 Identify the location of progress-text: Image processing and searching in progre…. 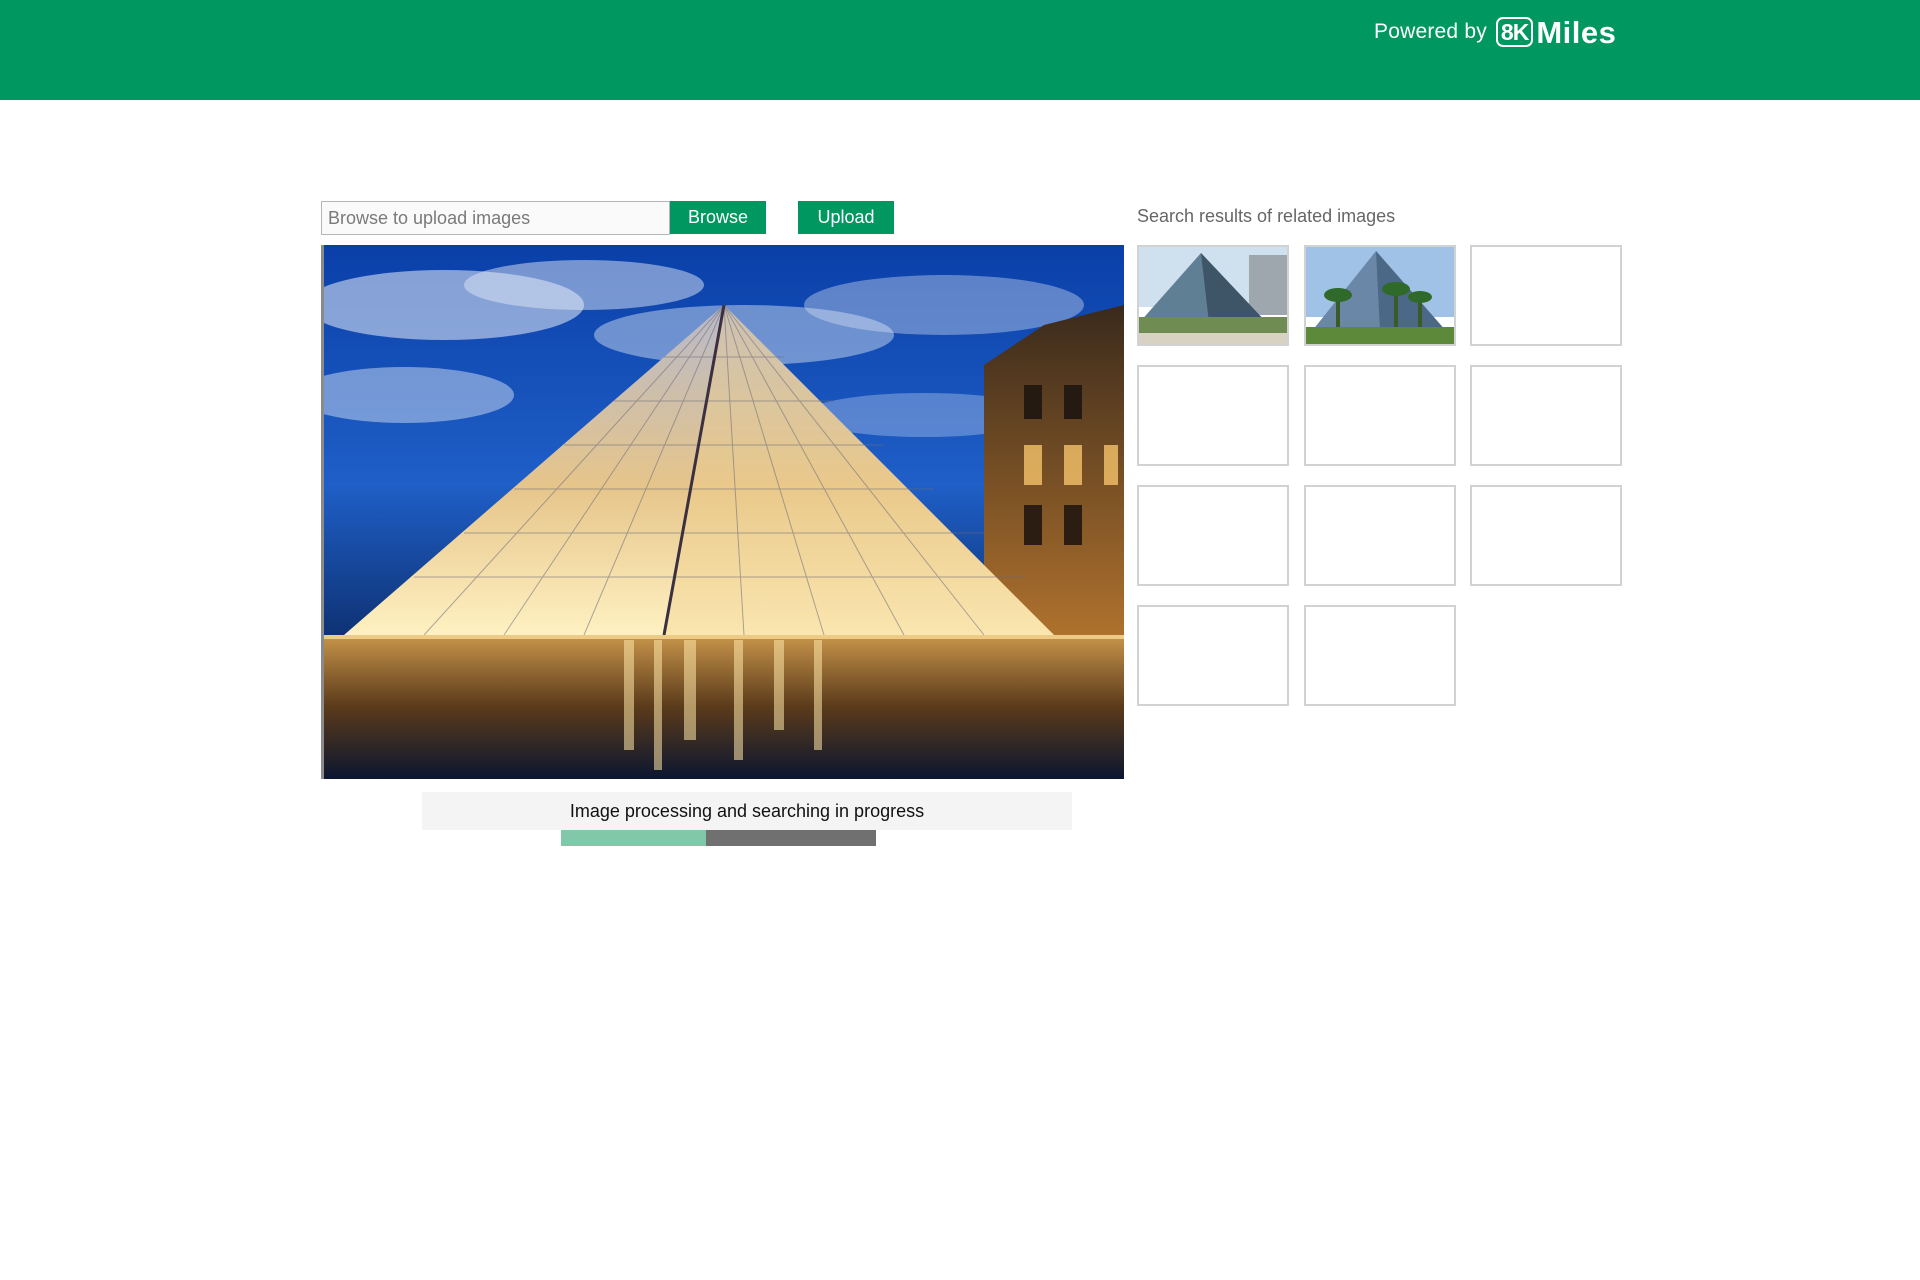
(747, 810).